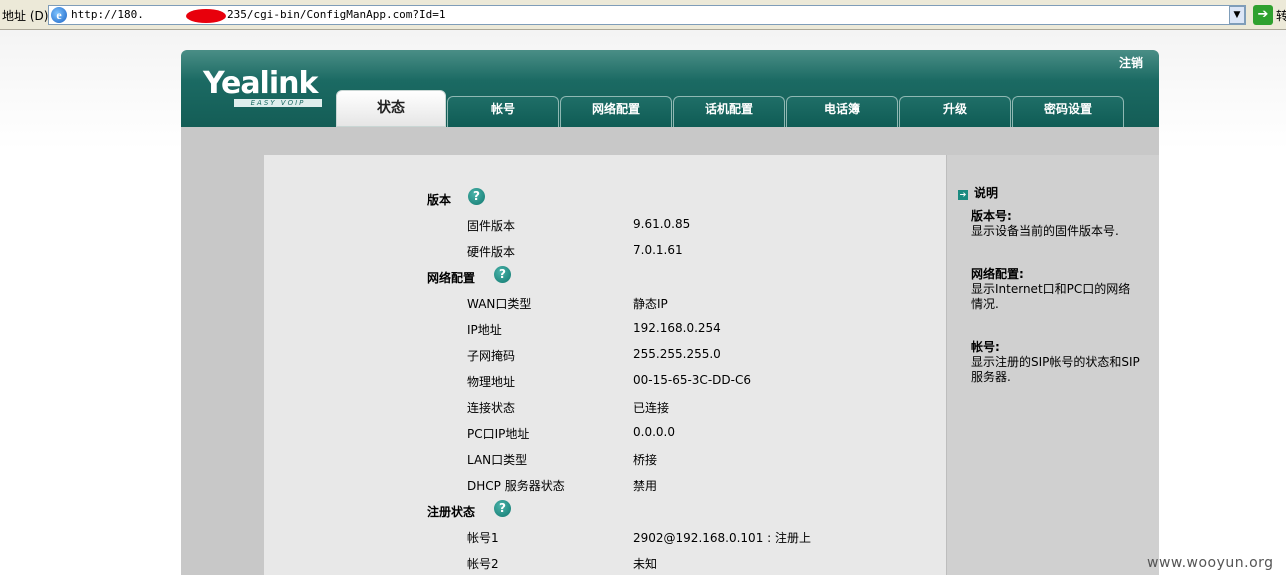  I want to click on row-value-lan-type: 桥接, so click(645, 460).